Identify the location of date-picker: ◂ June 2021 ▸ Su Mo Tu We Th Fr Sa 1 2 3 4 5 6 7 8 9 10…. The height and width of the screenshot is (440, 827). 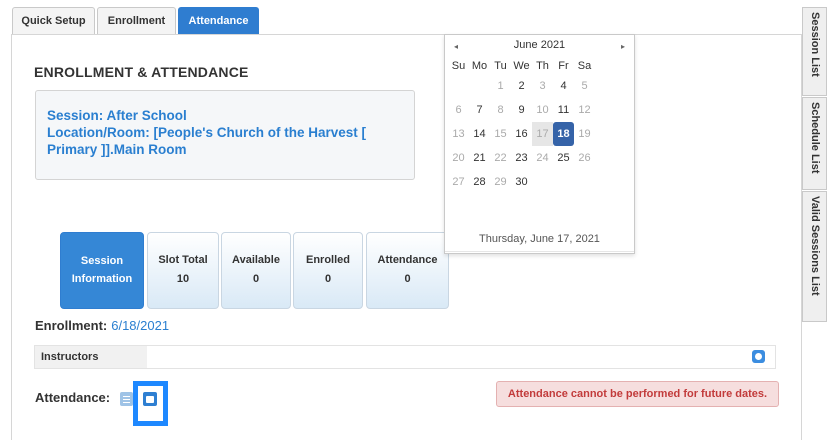
(539, 144).